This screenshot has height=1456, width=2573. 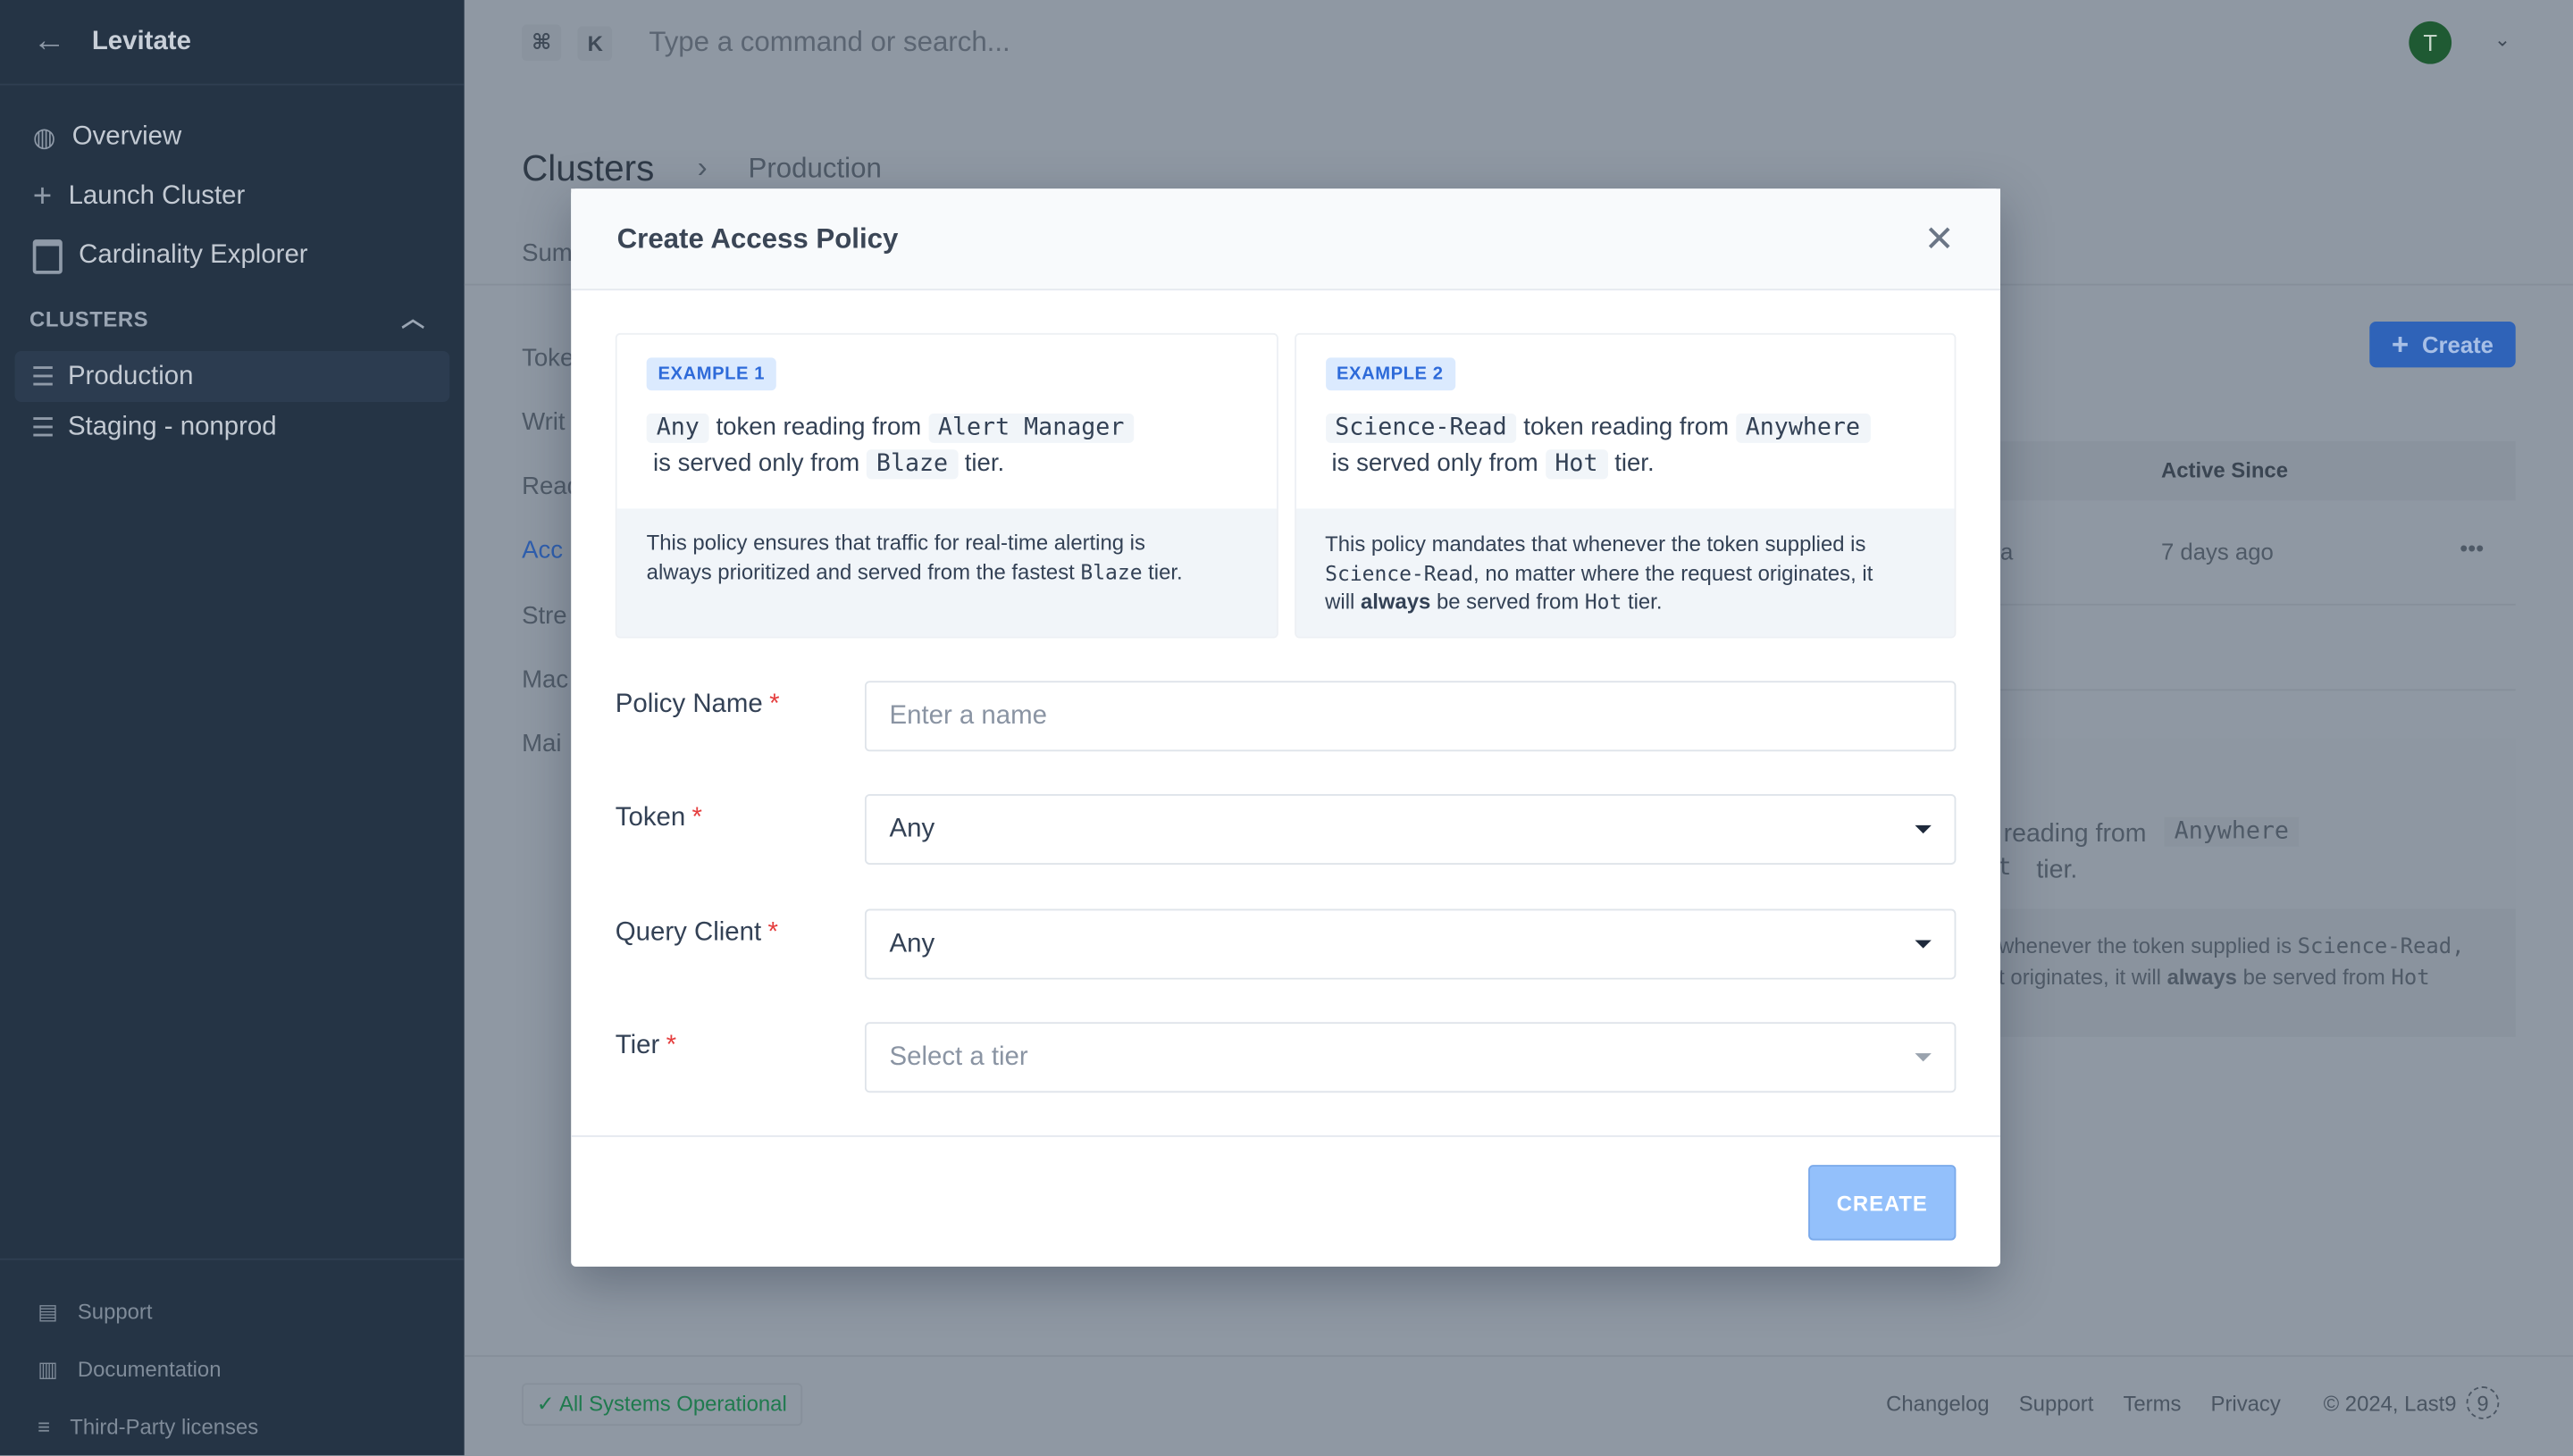 I want to click on k-key: K, so click(x=595, y=43).